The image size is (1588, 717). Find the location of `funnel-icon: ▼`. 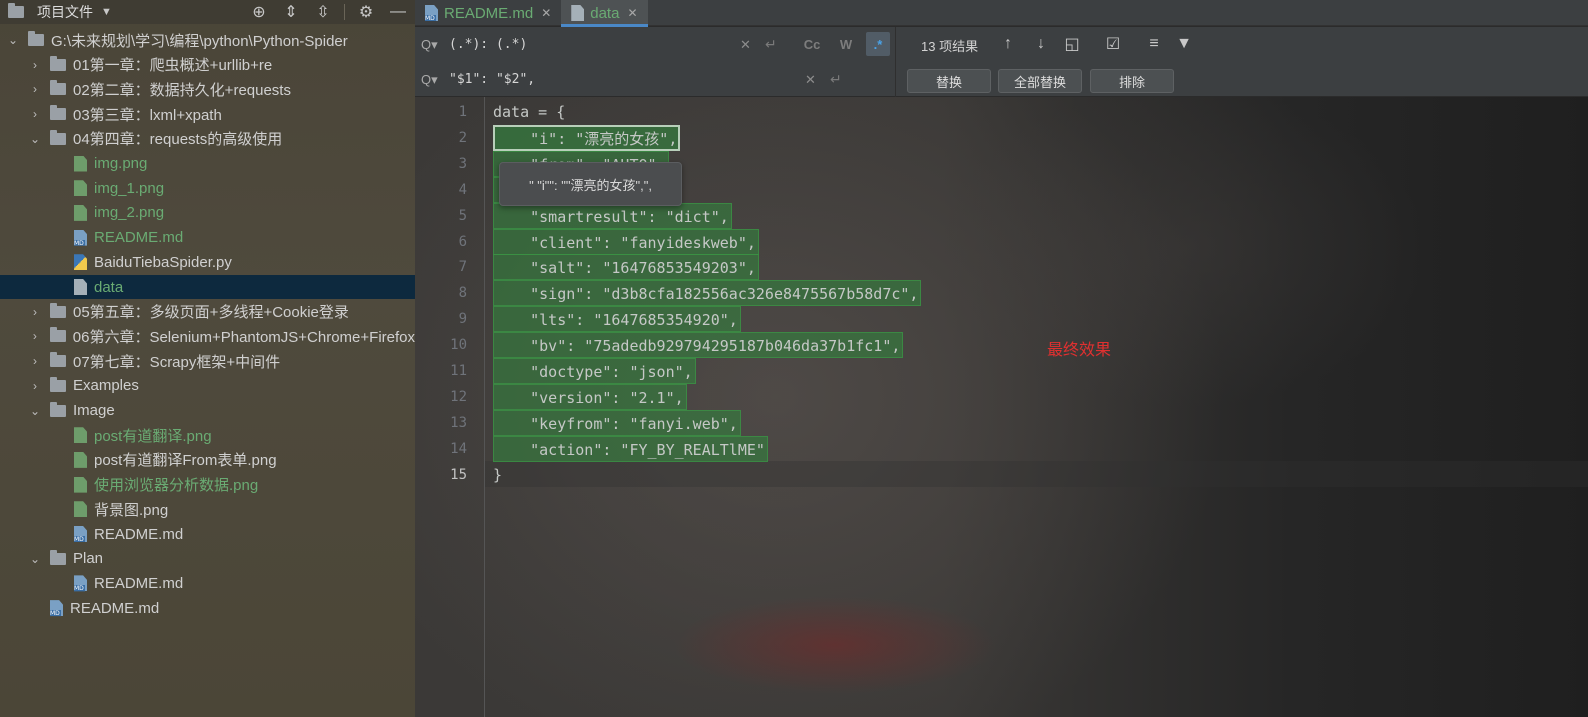

funnel-icon: ▼ is located at coordinates (1184, 44).